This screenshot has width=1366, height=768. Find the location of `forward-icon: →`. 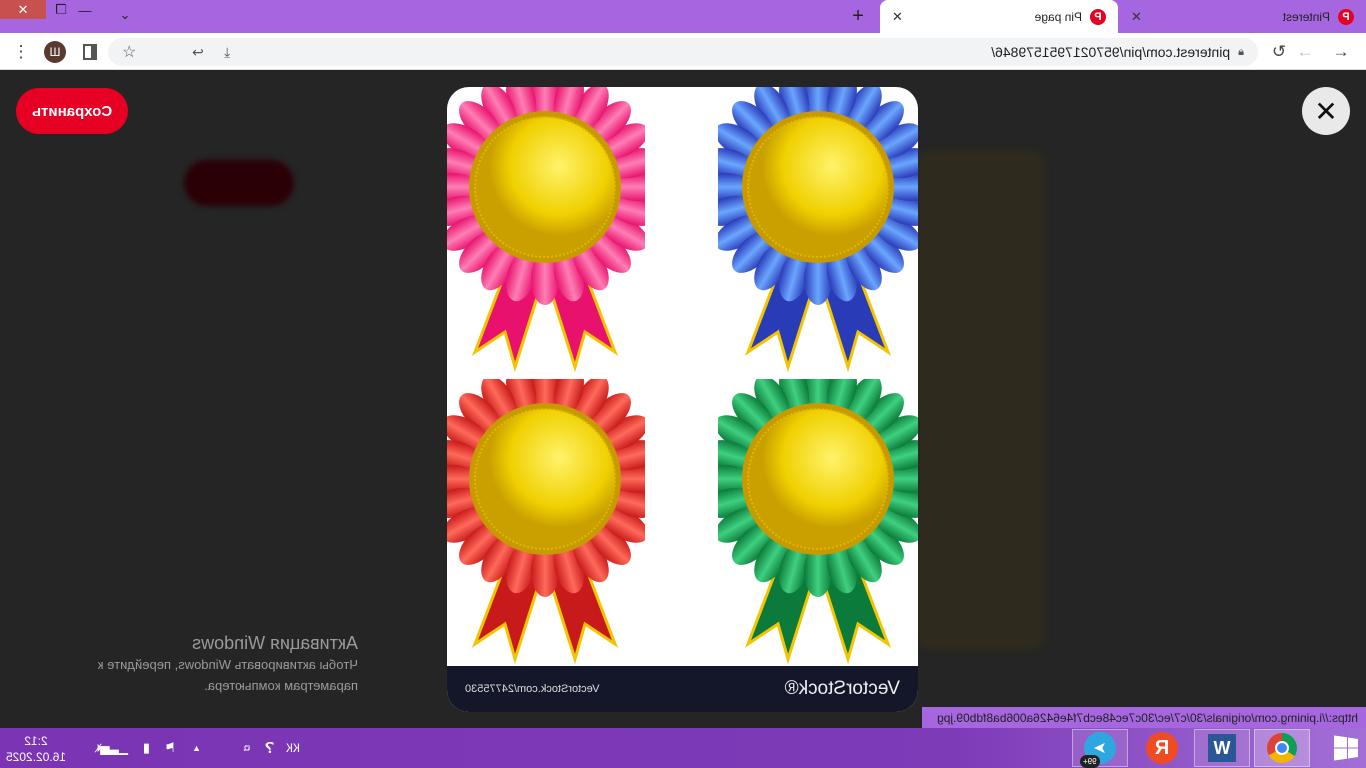

forward-icon: → is located at coordinates (1305, 52).